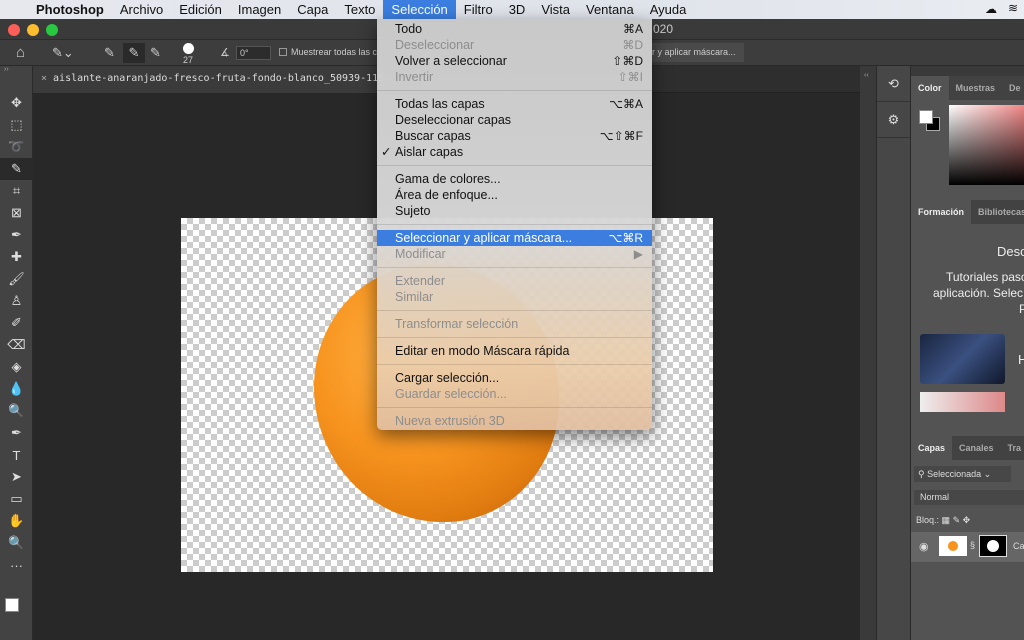  Describe the element at coordinates (993, 546) in the screenshot. I see `layer-mask-thumbnail` at that location.